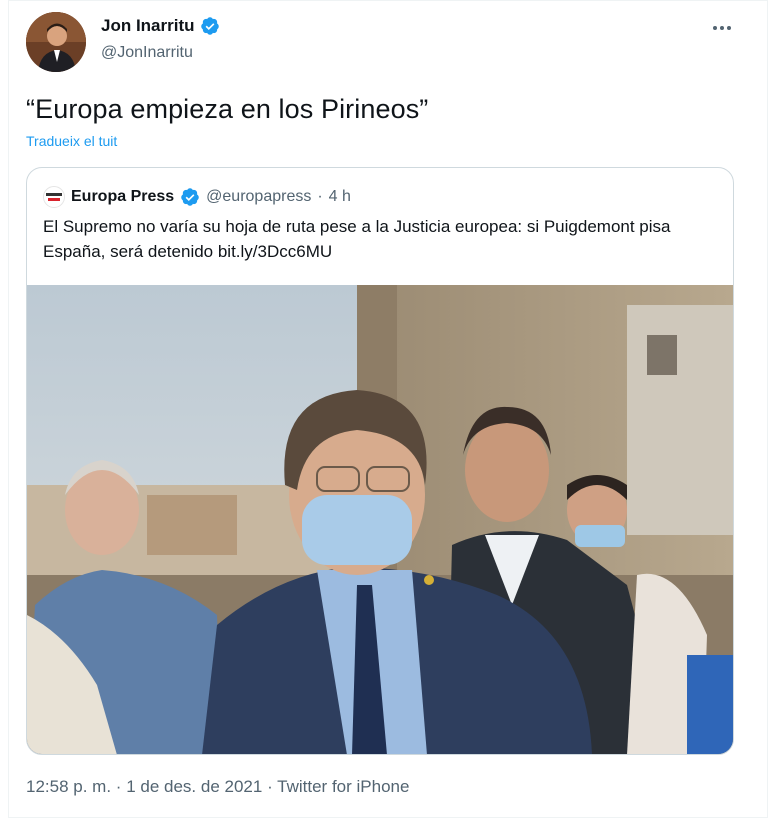 This screenshot has height=818, width=783. Describe the element at coordinates (258, 197) in the screenshot. I see `quoted-author-handle: @europapress` at that location.